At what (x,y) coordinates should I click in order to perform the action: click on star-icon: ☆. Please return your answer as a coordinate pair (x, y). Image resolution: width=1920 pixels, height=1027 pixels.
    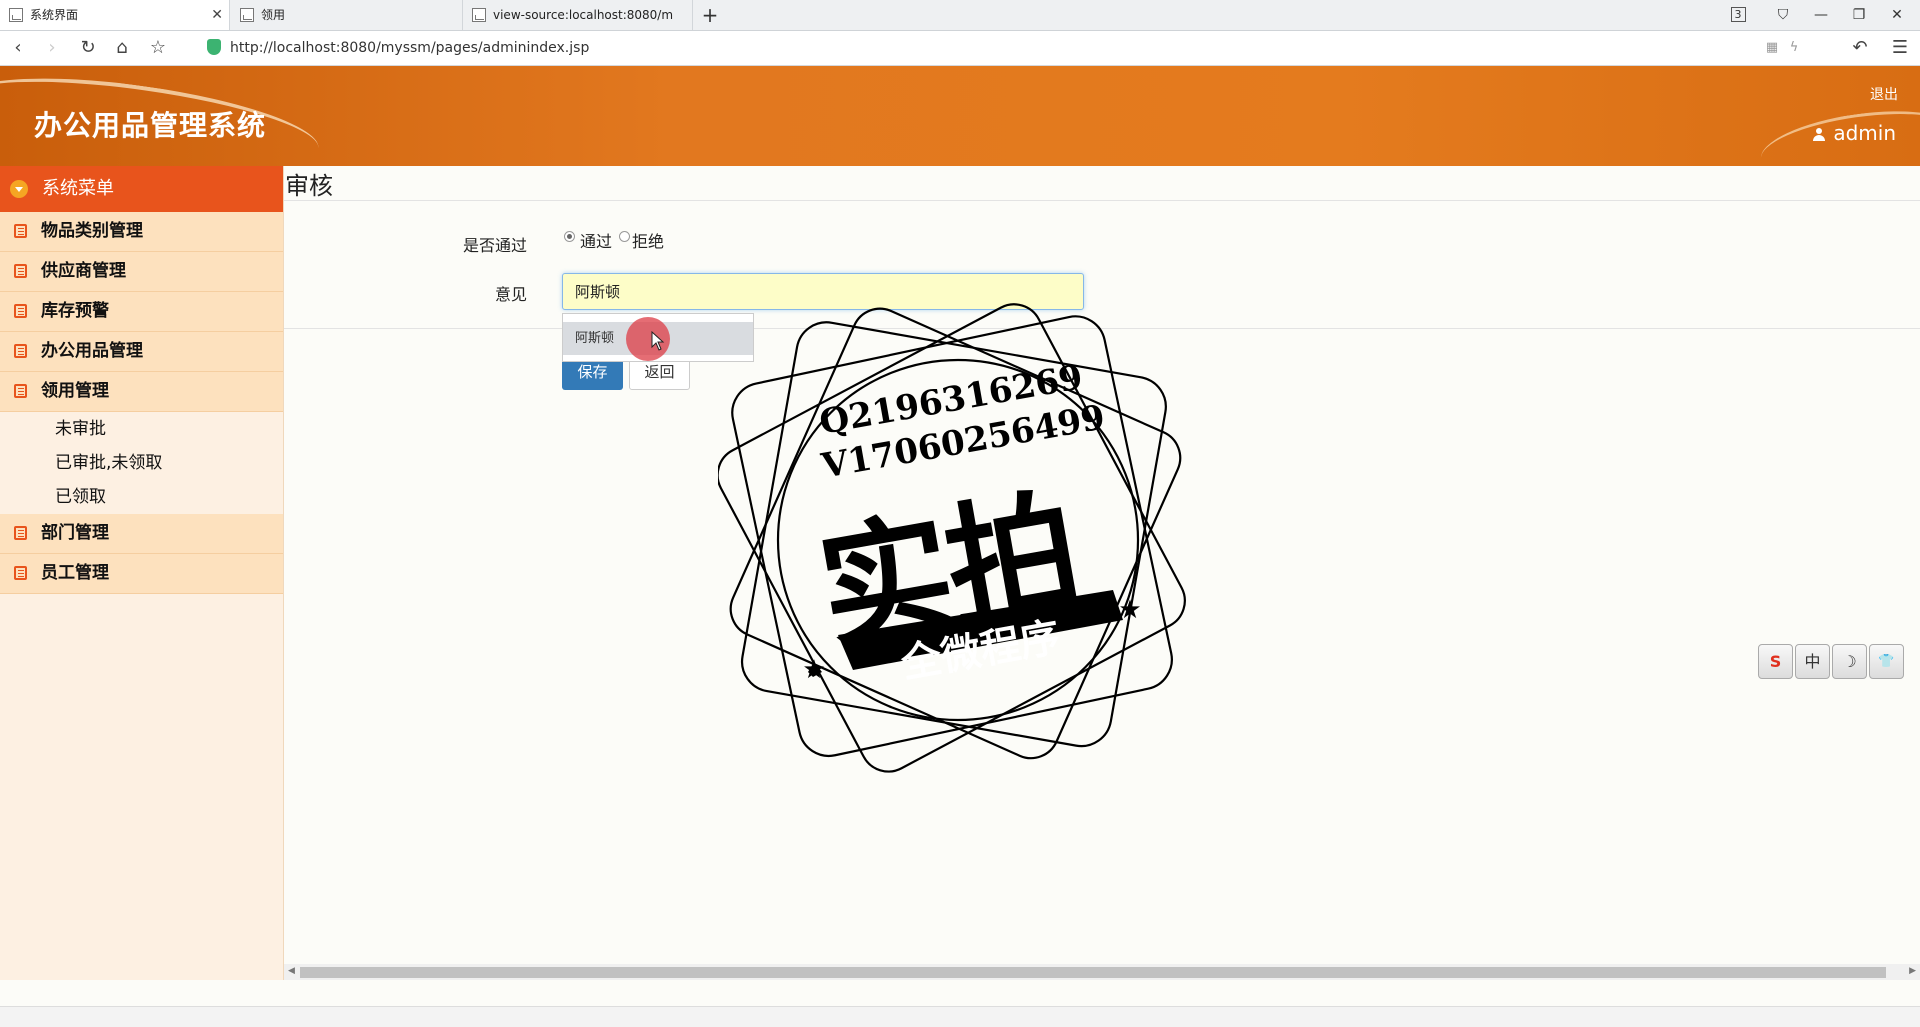
    Looking at the image, I should click on (158, 48).